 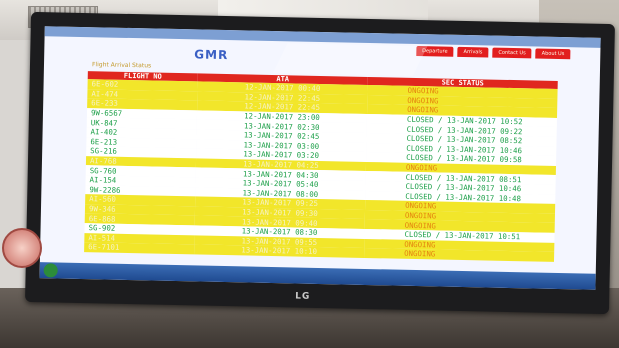 What do you see at coordinates (350, 59) in the screenshot?
I see `screen-glare` at bounding box center [350, 59].